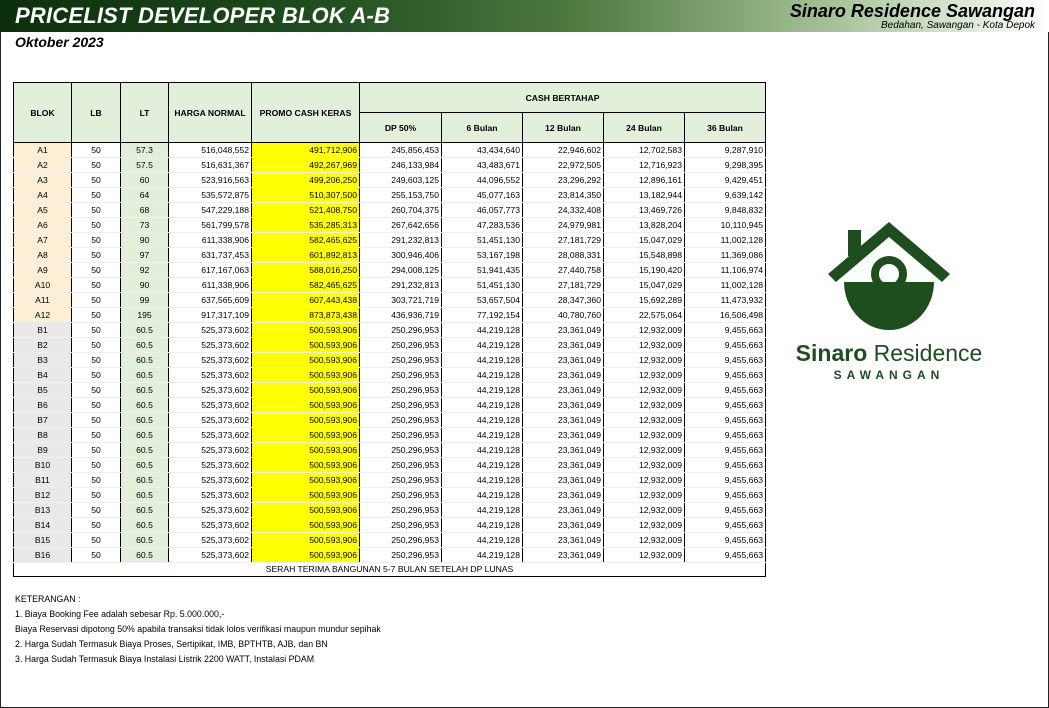 This screenshot has width=1049, height=708. What do you see at coordinates (144, 255) in the screenshot?
I see `cell-lt: 97` at bounding box center [144, 255].